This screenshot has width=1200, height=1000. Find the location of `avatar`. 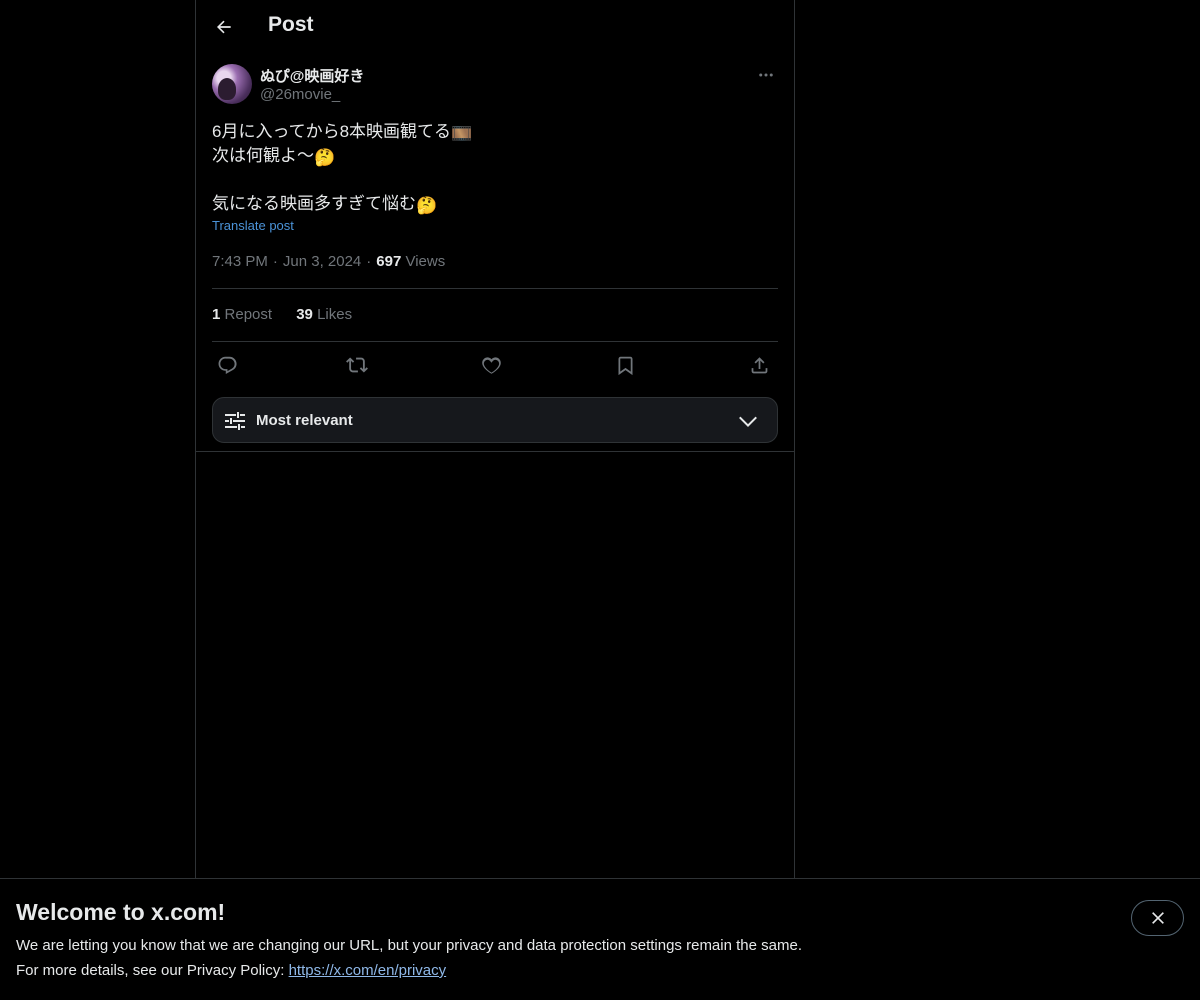

avatar is located at coordinates (232, 84).